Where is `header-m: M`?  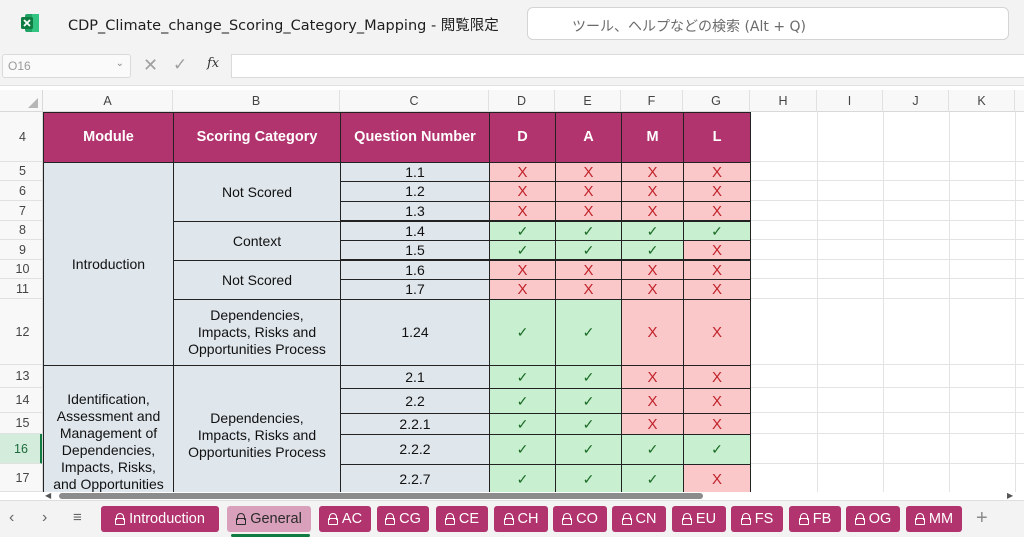
header-m: M is located at coordinates (652, 137).